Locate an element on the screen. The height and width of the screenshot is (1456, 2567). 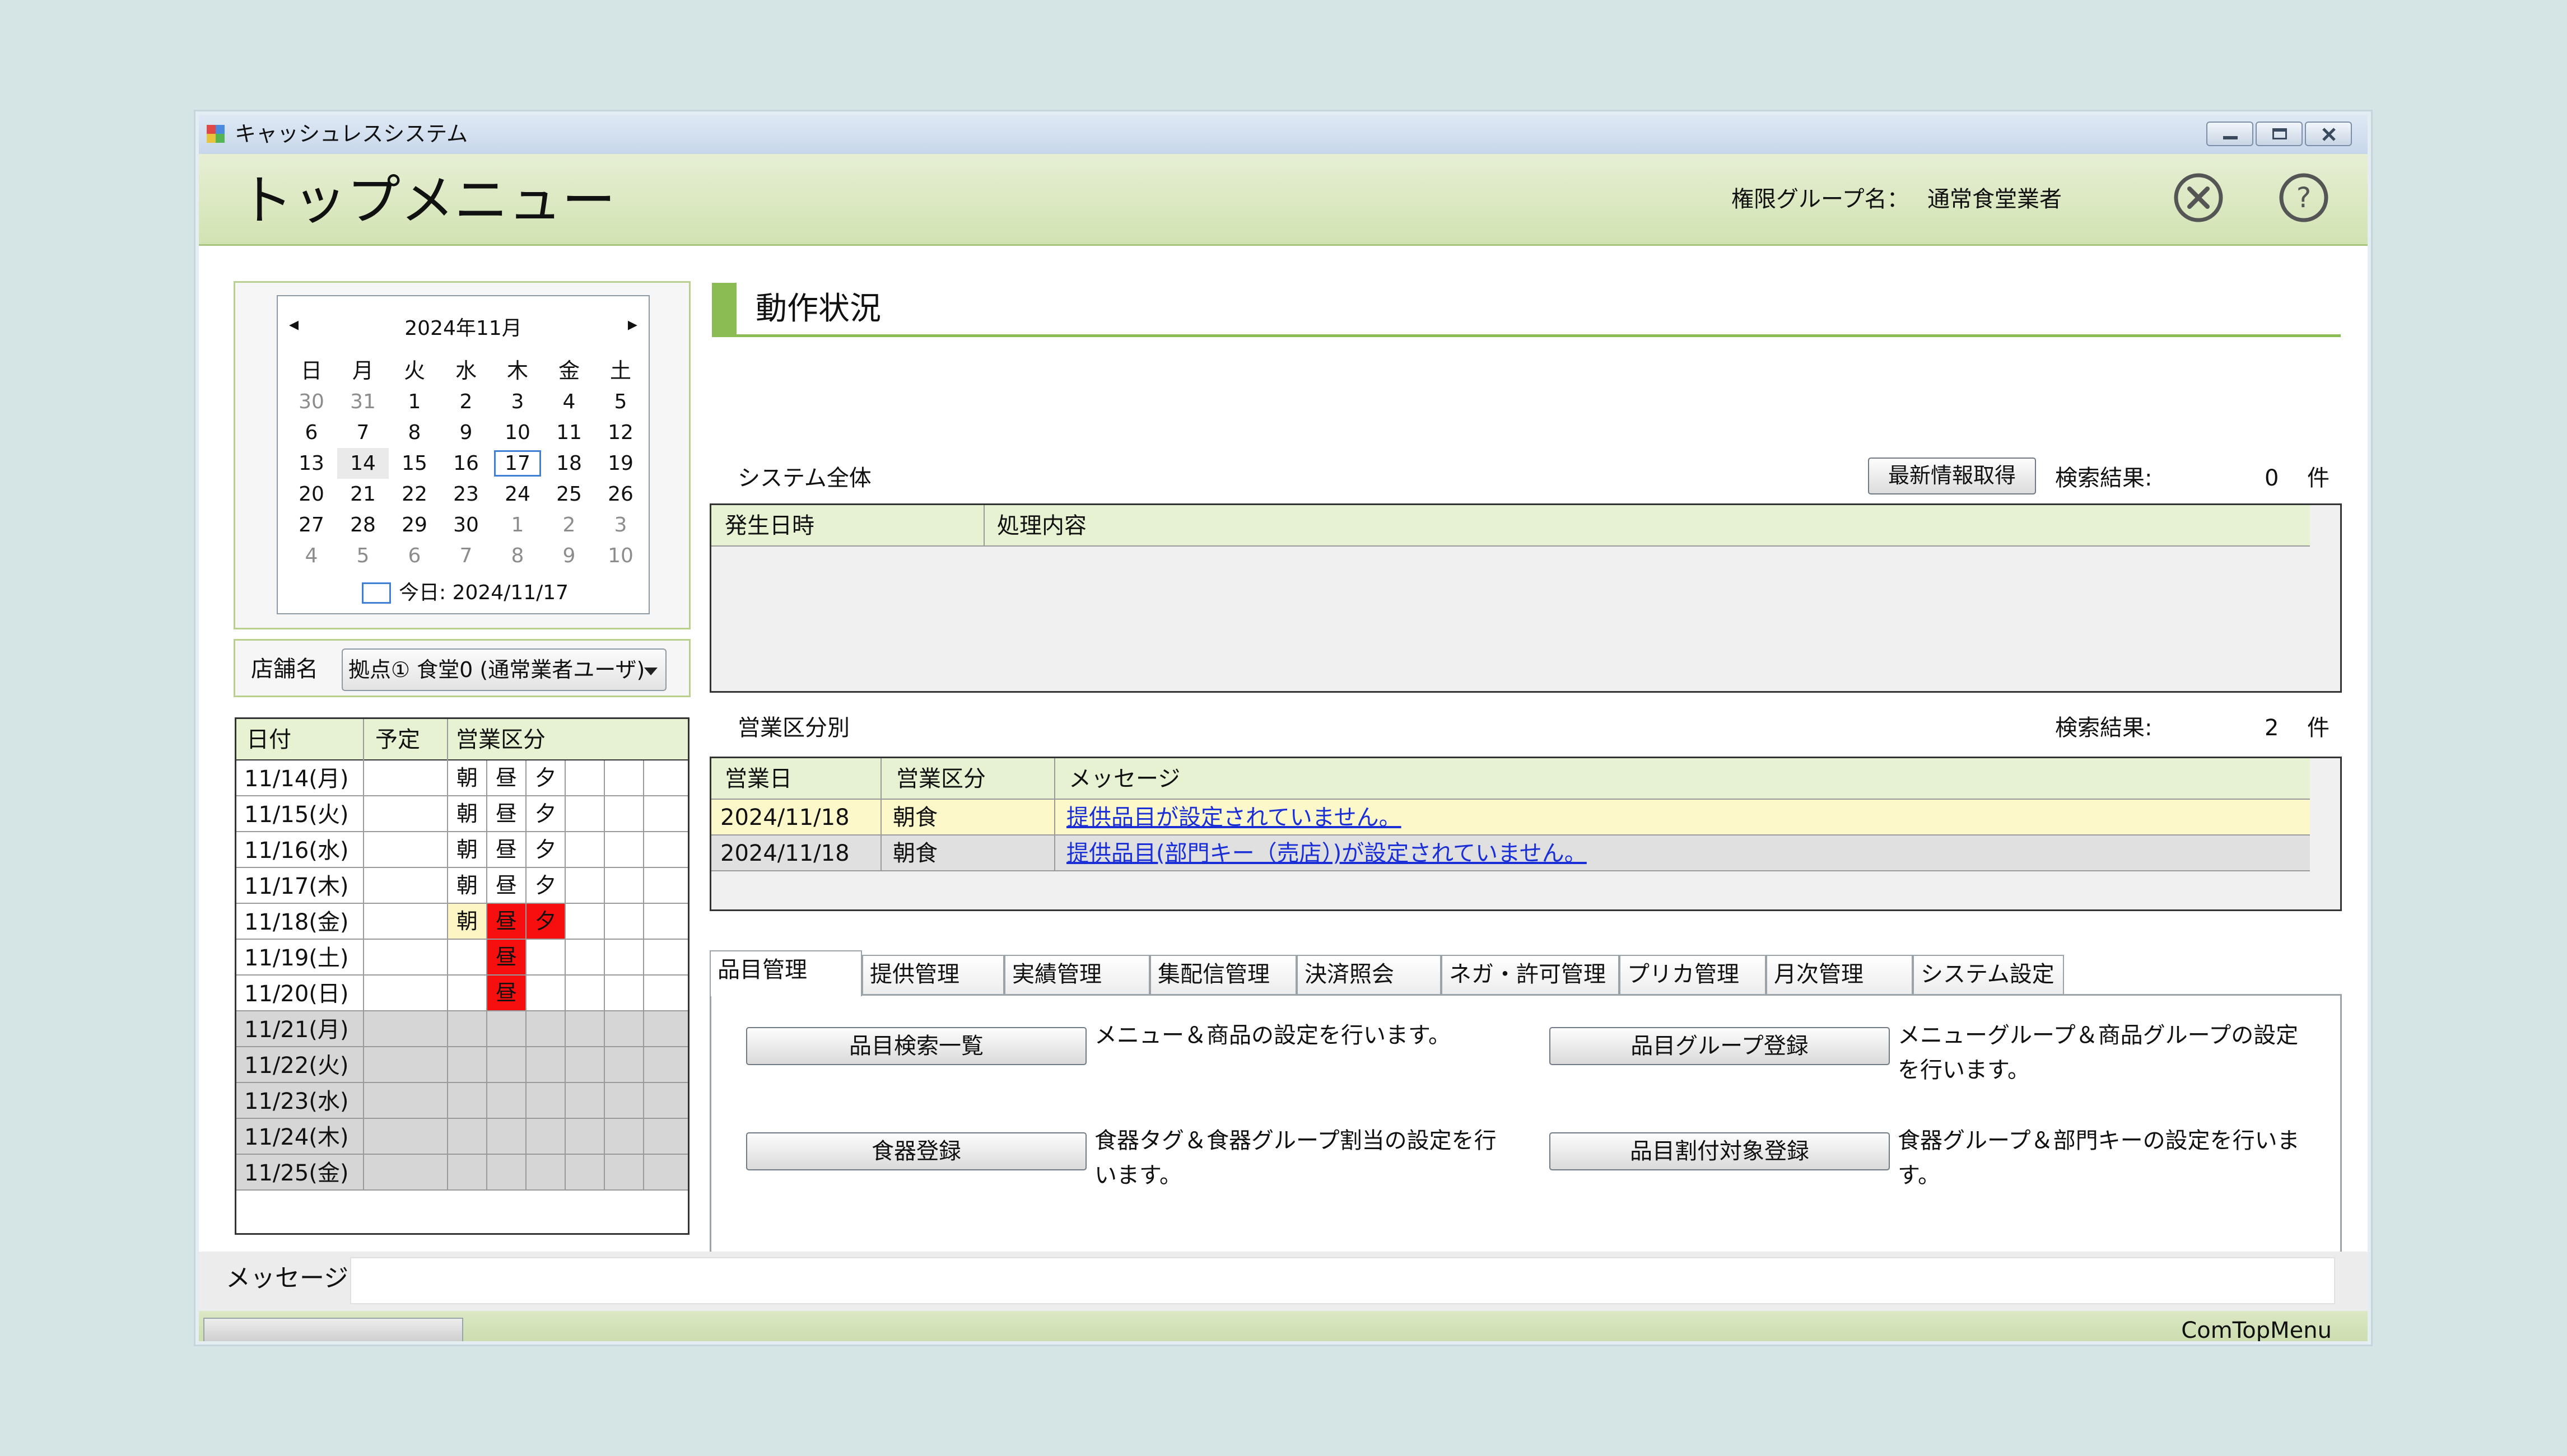
calendar-day: 21 is located at coordinates (363, 495).